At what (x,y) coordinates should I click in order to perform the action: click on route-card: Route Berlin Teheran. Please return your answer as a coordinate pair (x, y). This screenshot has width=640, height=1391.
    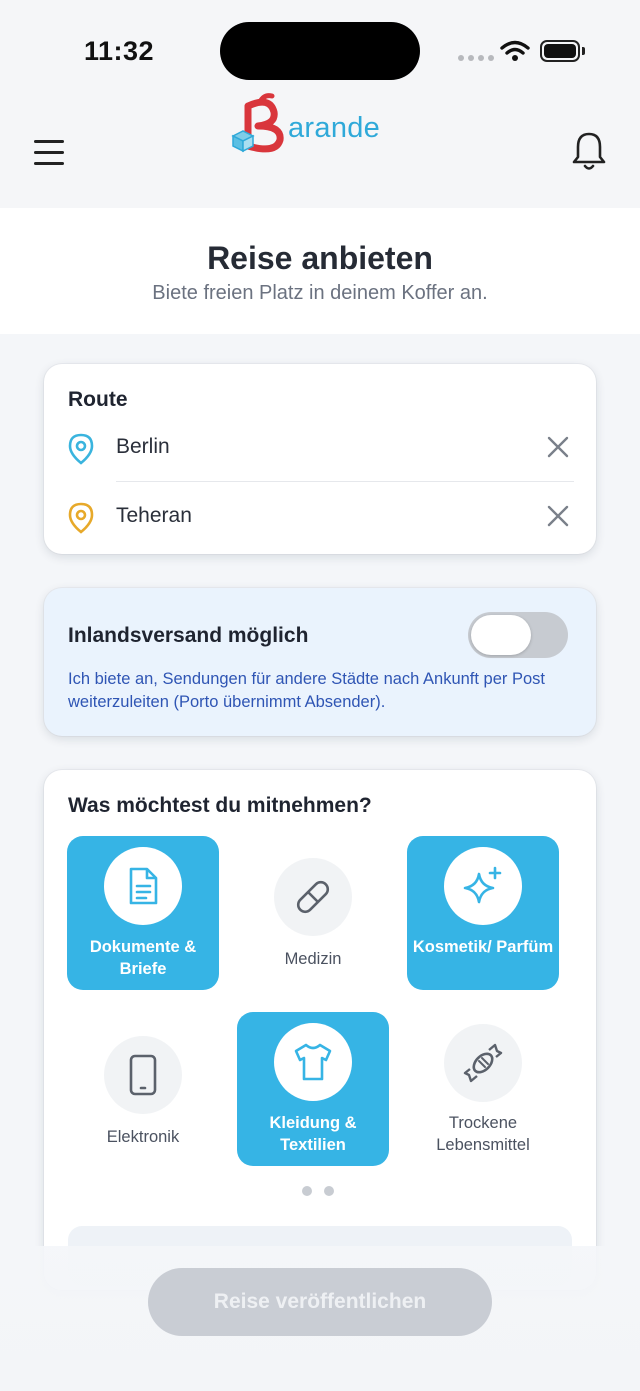
    Looking at the image, I should click on (320, 459).